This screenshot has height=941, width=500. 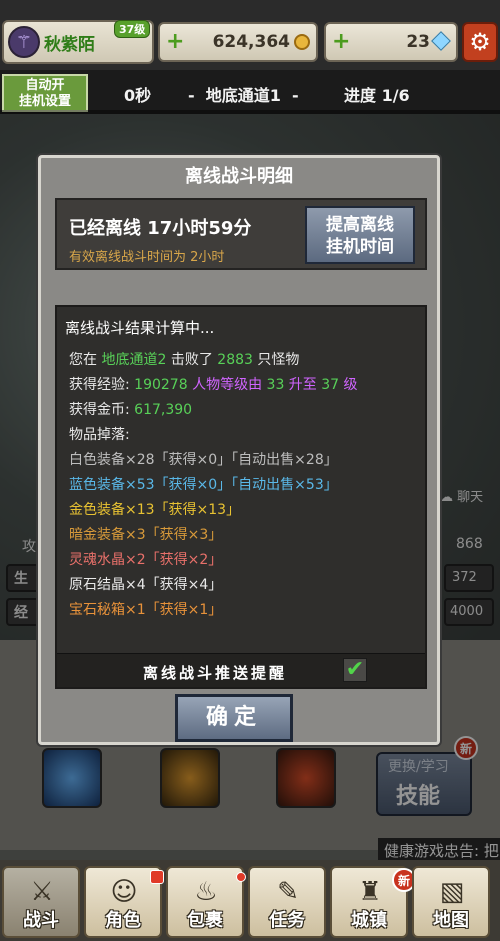 What do you see at coordinates (355, 670) in the screenshot?
I see `push-notification-checkbox: ✔` at bounding box center [355, 670].